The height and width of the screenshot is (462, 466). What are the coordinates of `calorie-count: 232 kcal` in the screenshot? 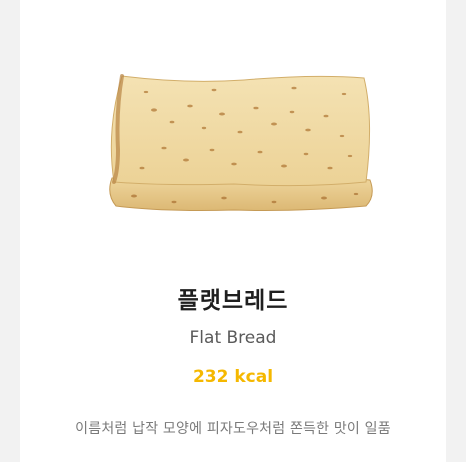 It's located at (233, 377).